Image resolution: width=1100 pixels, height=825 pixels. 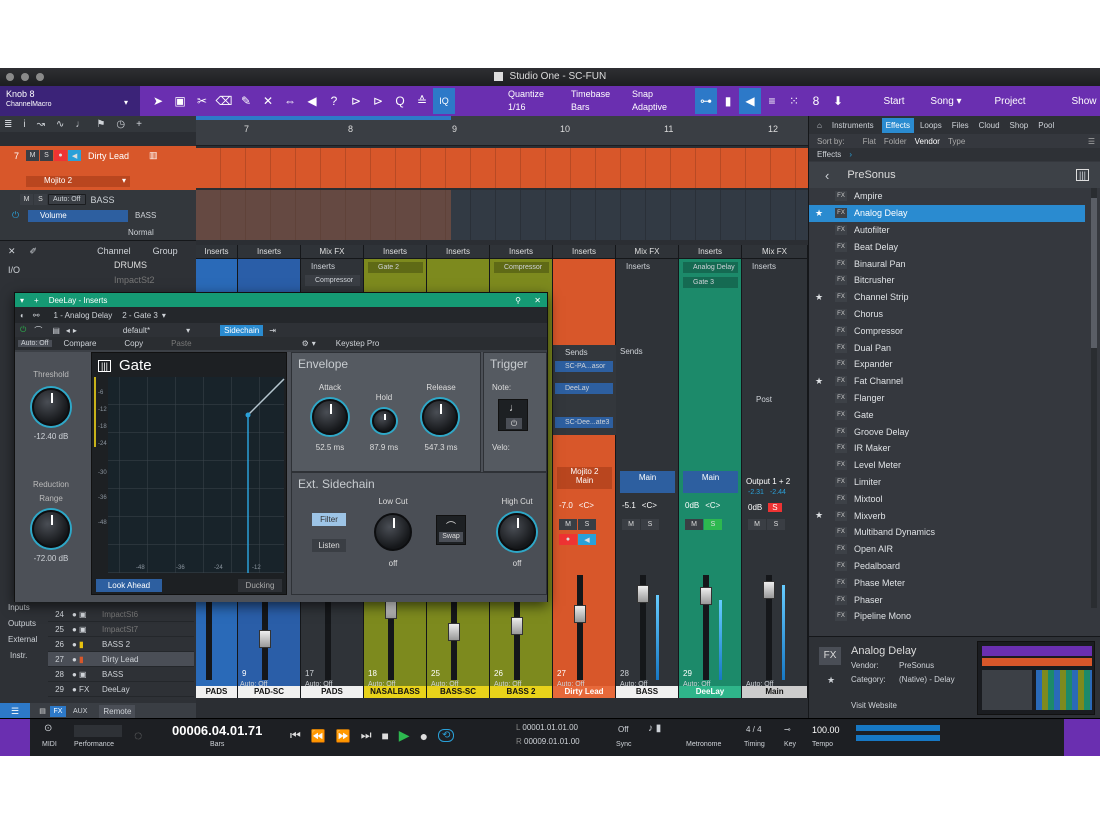 What do you see at coordinates (502, 168) in the screenshot?
I see `midi-event` at bounding box center [502, 168].